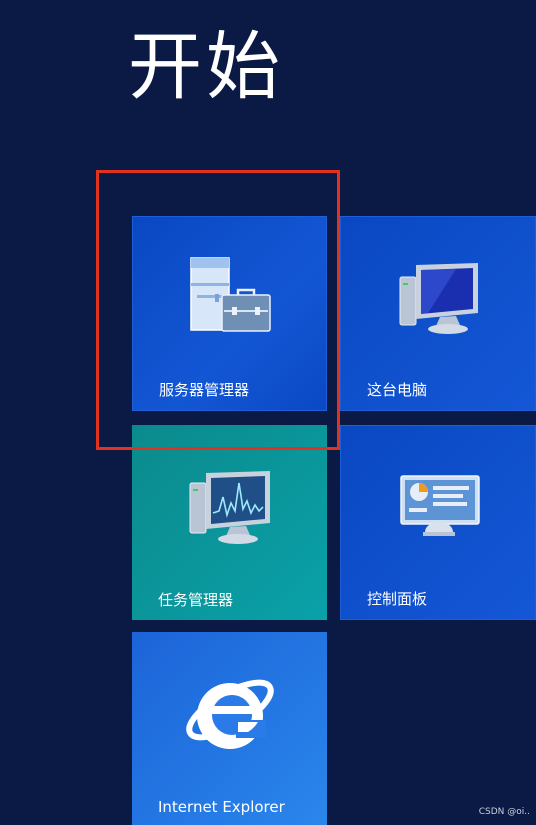 Image resolution: width=536 pixels, height=825 pixels. What do you see at coordinates (438, 298) in the screenshot?
I see `computer-icon` at bounding box center [438, 298].